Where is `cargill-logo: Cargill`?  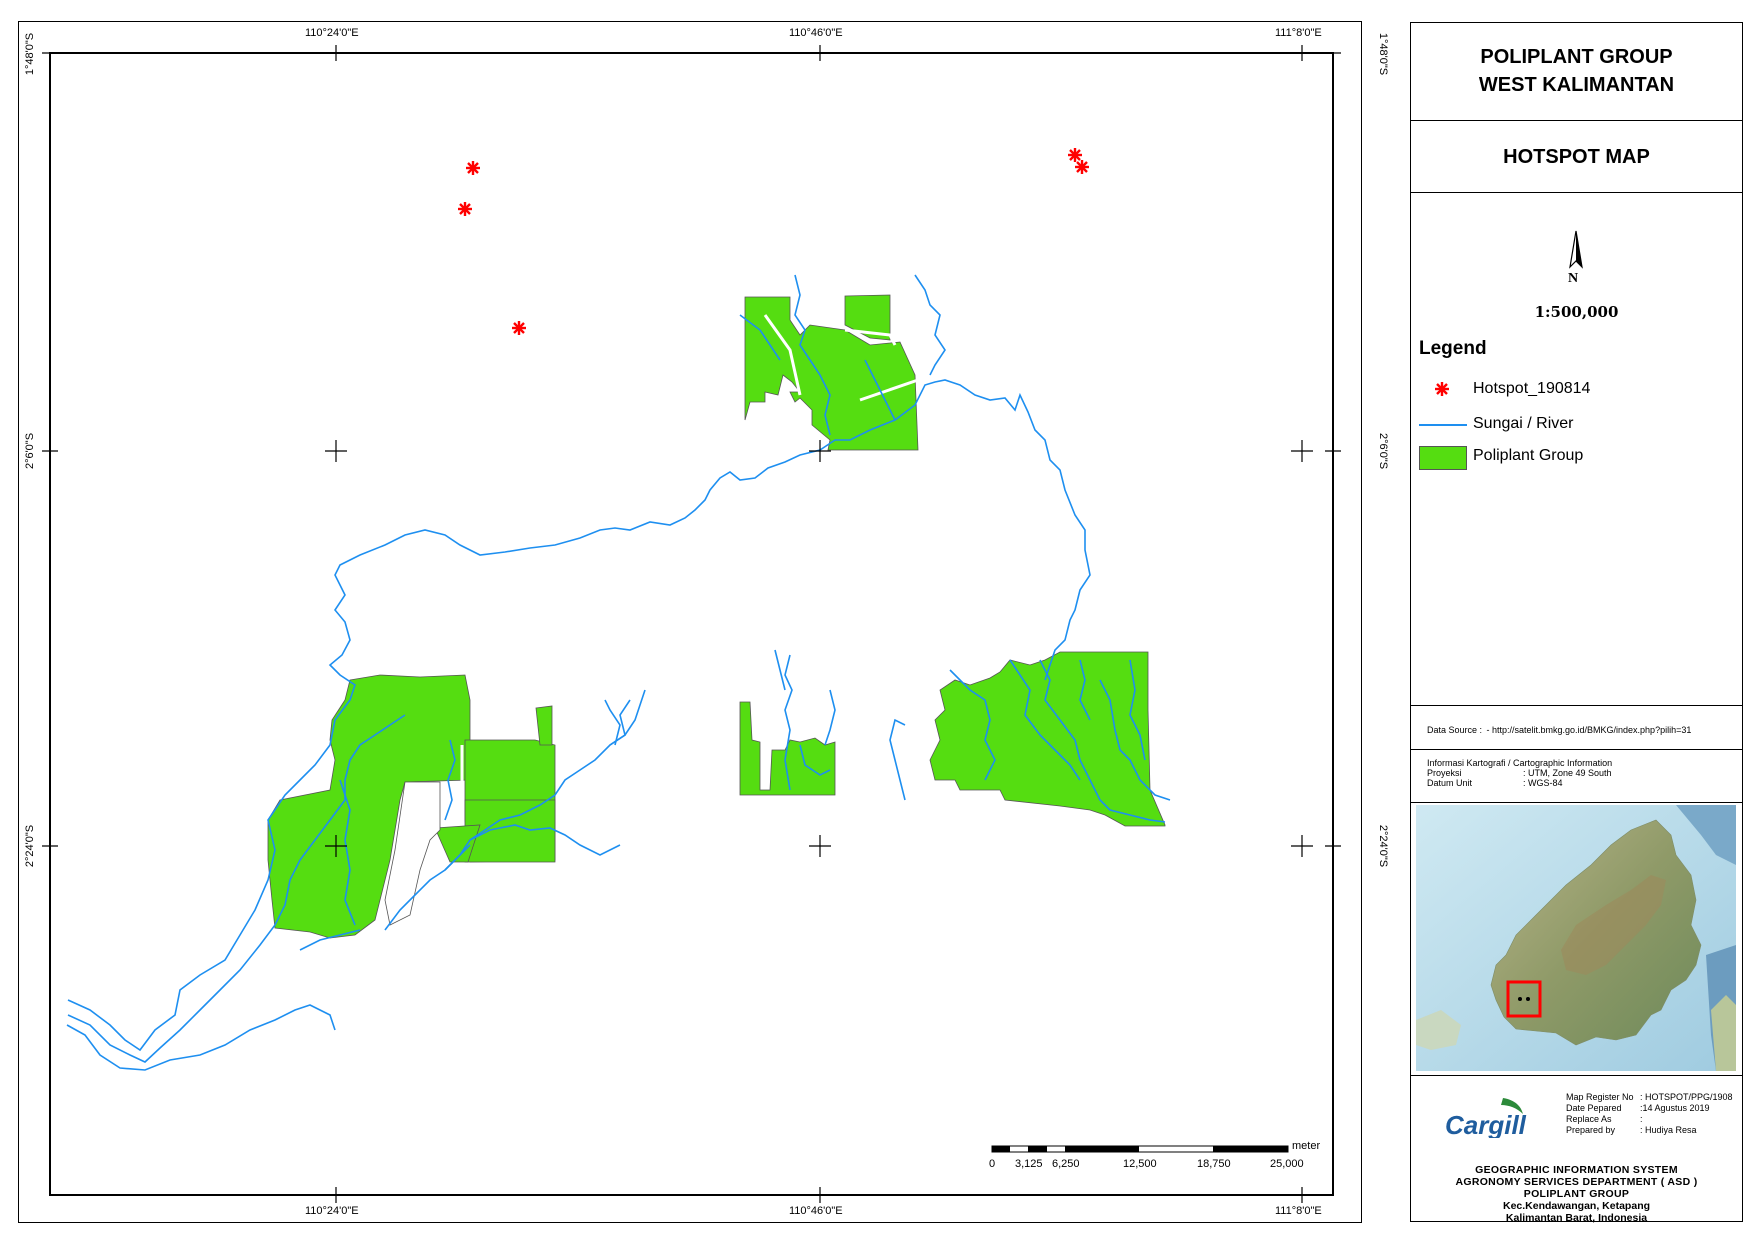
cargill-logo: Cargill is located at coordinates (1486, 1118).